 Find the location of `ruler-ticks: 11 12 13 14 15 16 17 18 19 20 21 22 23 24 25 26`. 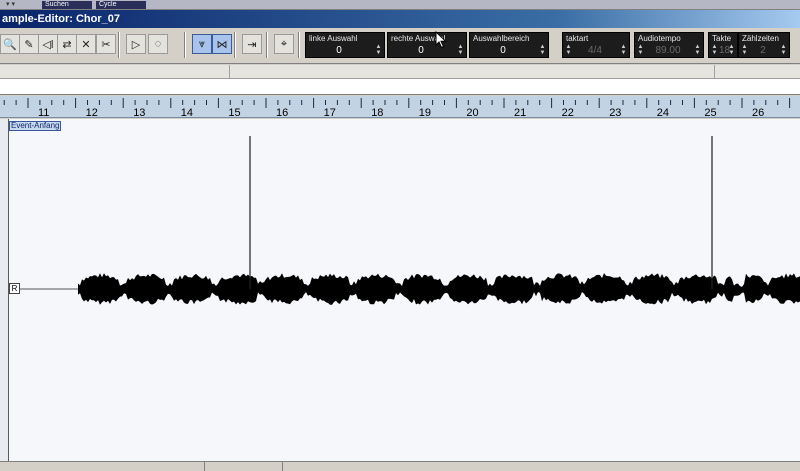

ruler-ticks: 11 12 13 14 15 16 17 18 19 20 21 22 23 24 25 26 is located at coordinates (397, 108).